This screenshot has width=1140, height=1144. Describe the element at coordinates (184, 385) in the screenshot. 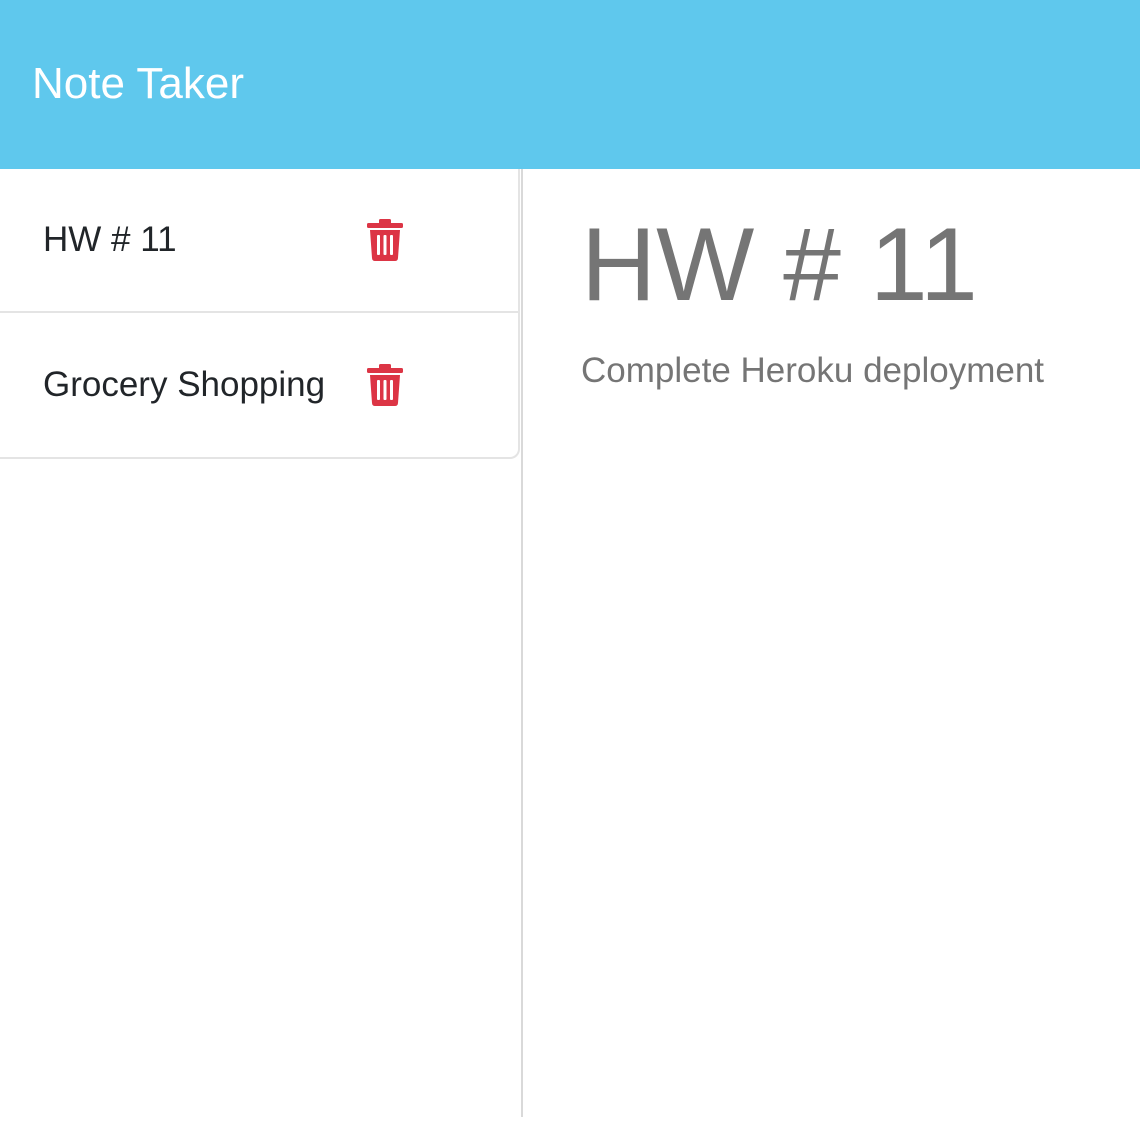

I see `note-title: Grocery Shopping` at that location.